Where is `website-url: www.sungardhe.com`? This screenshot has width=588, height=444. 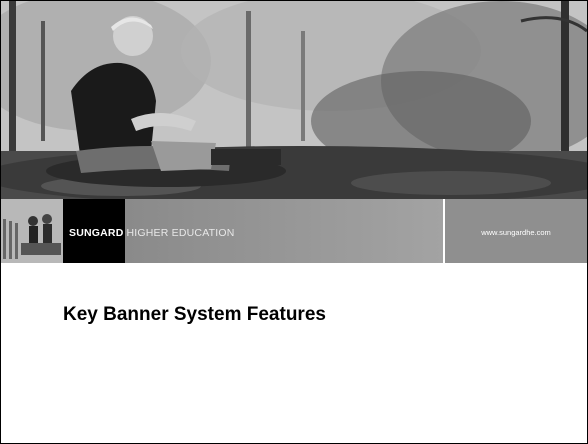
website-url: www.sungardhe.com is located at coordinates (516, 232).